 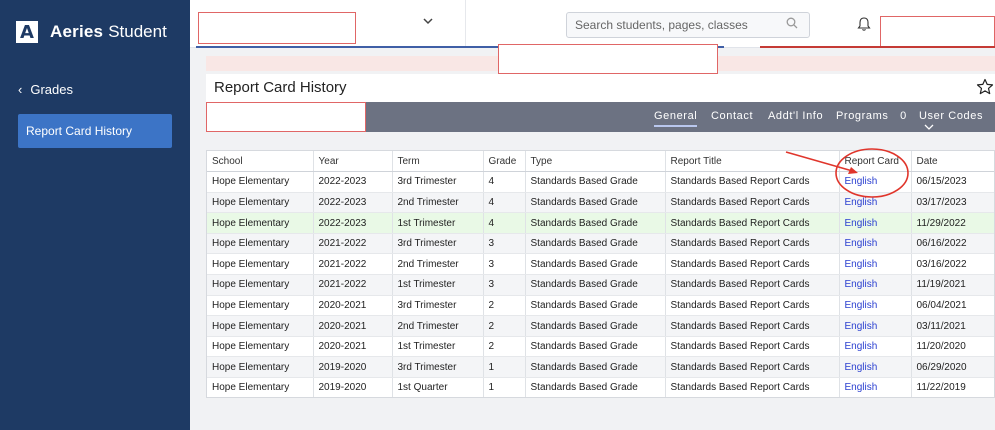 What do you see at coordinates (504, 182) in the screenshot?
I see `cell-grade: 4` at bounding box center [504, 182].